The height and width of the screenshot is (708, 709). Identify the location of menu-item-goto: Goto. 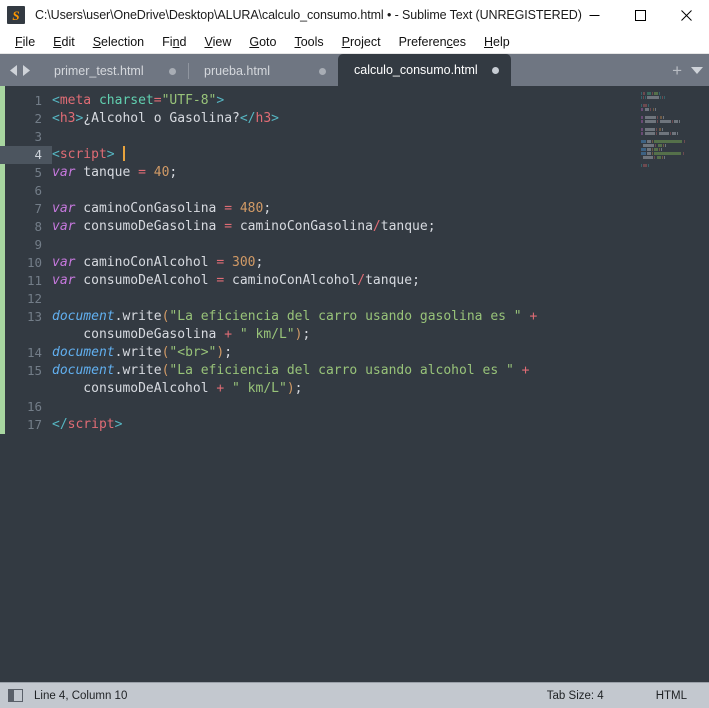
(262, 42).